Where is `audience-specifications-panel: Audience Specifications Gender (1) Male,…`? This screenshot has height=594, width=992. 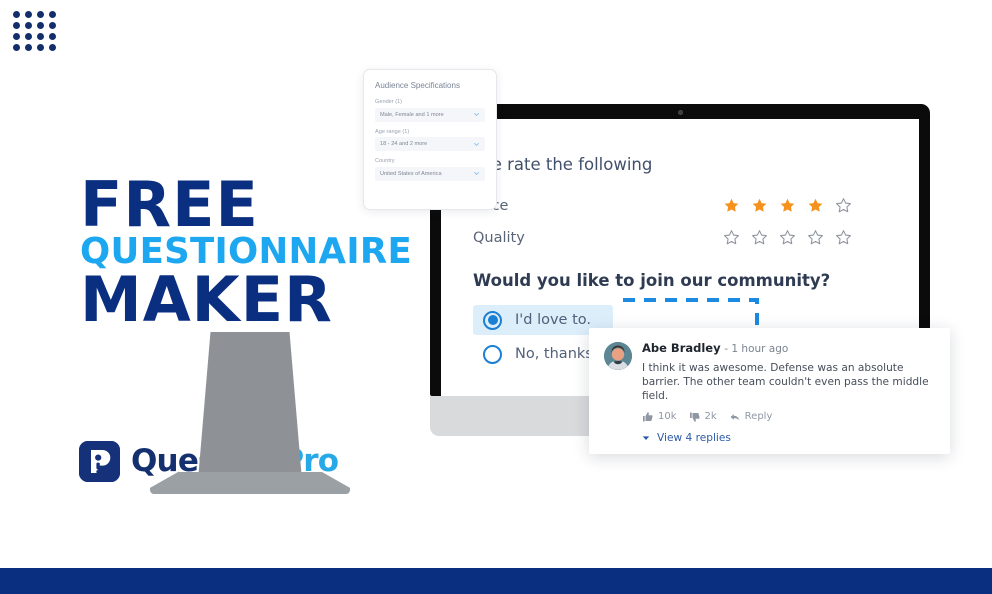
audience-specifications-panel: Audience Specifications Gender (1) Male,… is located at coordinates (430, 139).